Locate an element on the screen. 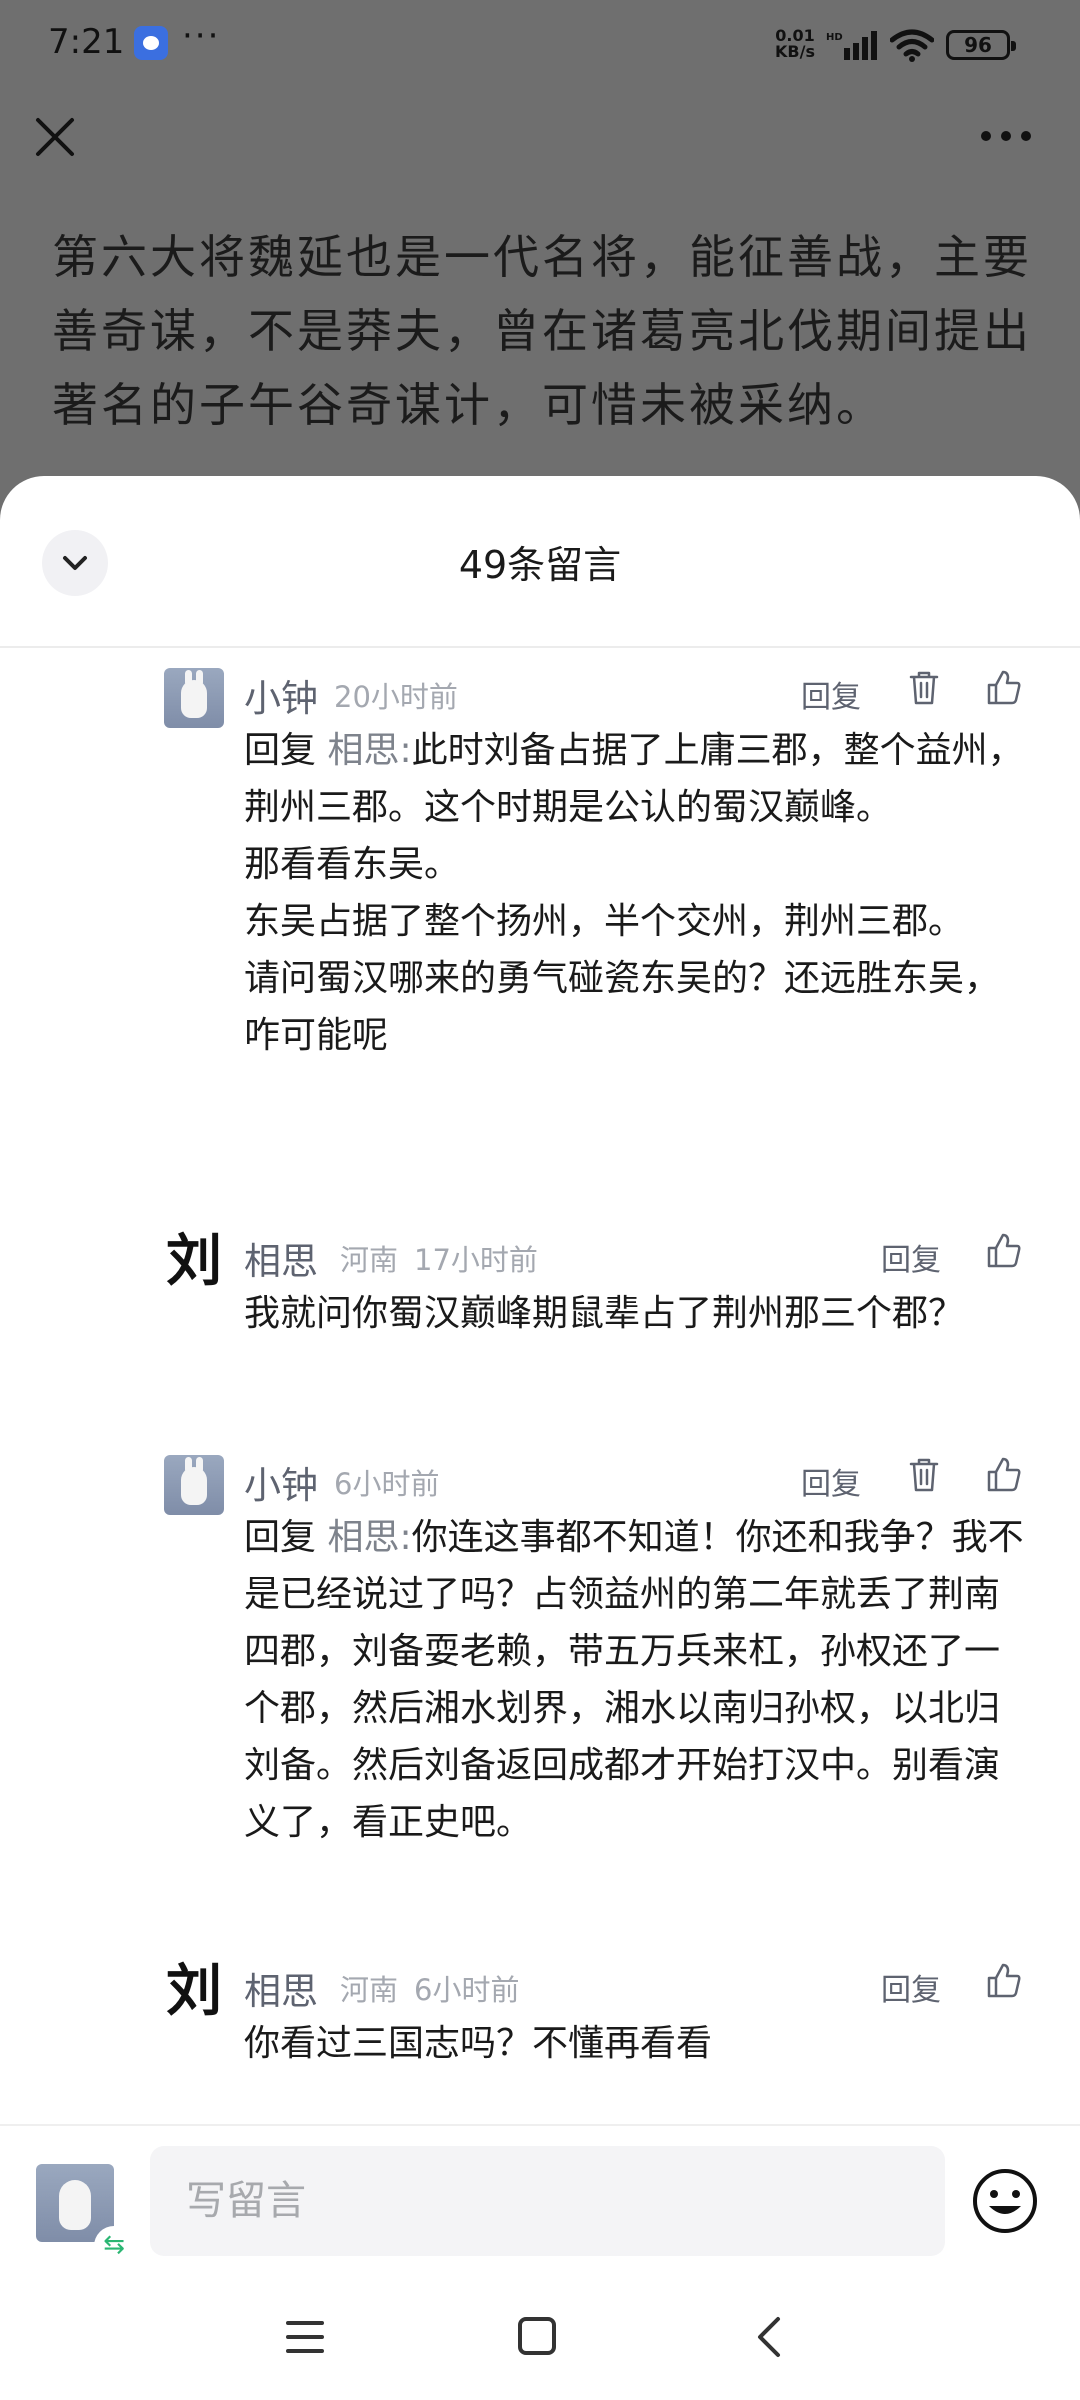 Image resolution: width=1080 pixels, height=2400 pixels. system-nav-bar is located at coordinates (540, 2337).